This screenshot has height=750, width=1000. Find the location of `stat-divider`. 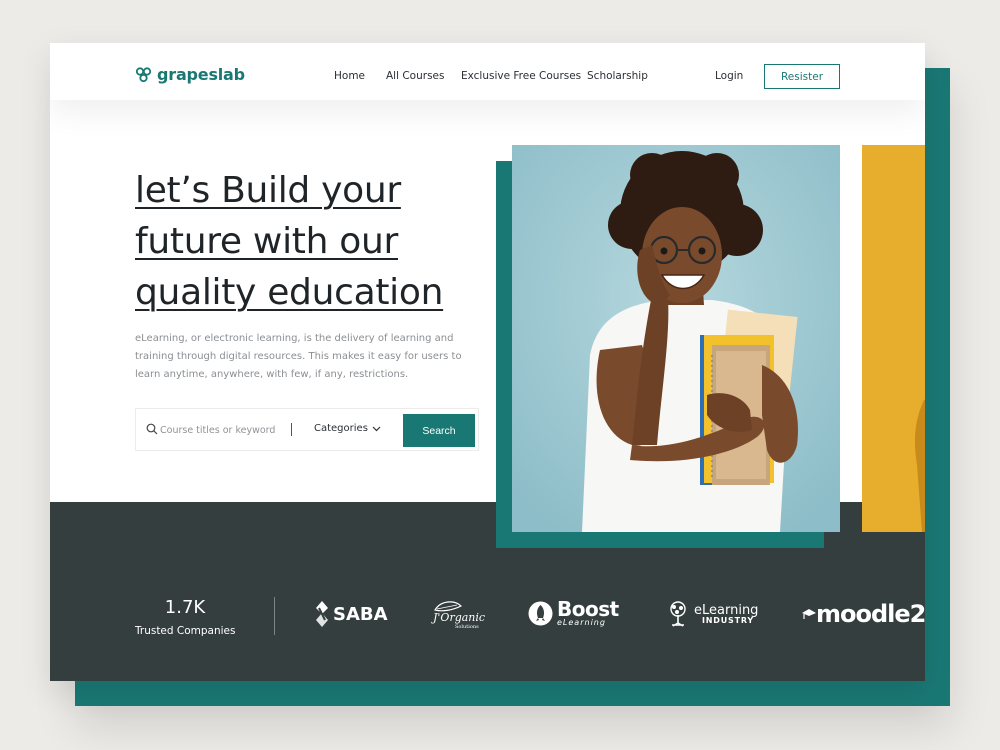

stat-divider is located at coordinates (274, 616).